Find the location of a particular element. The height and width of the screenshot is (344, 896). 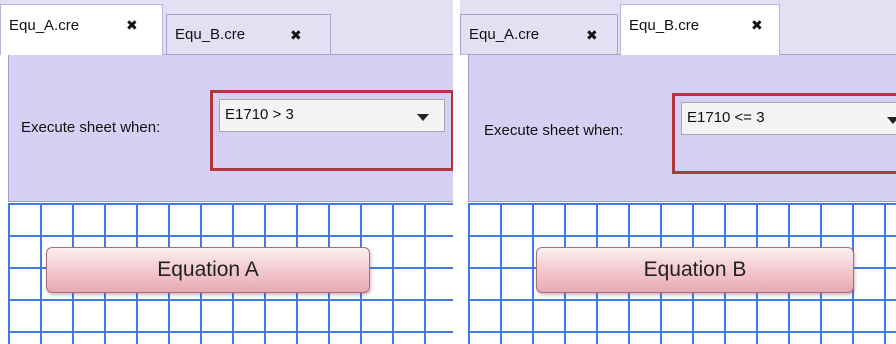

condition-value: E1710 > 3 is located at coordinates (259, 114).